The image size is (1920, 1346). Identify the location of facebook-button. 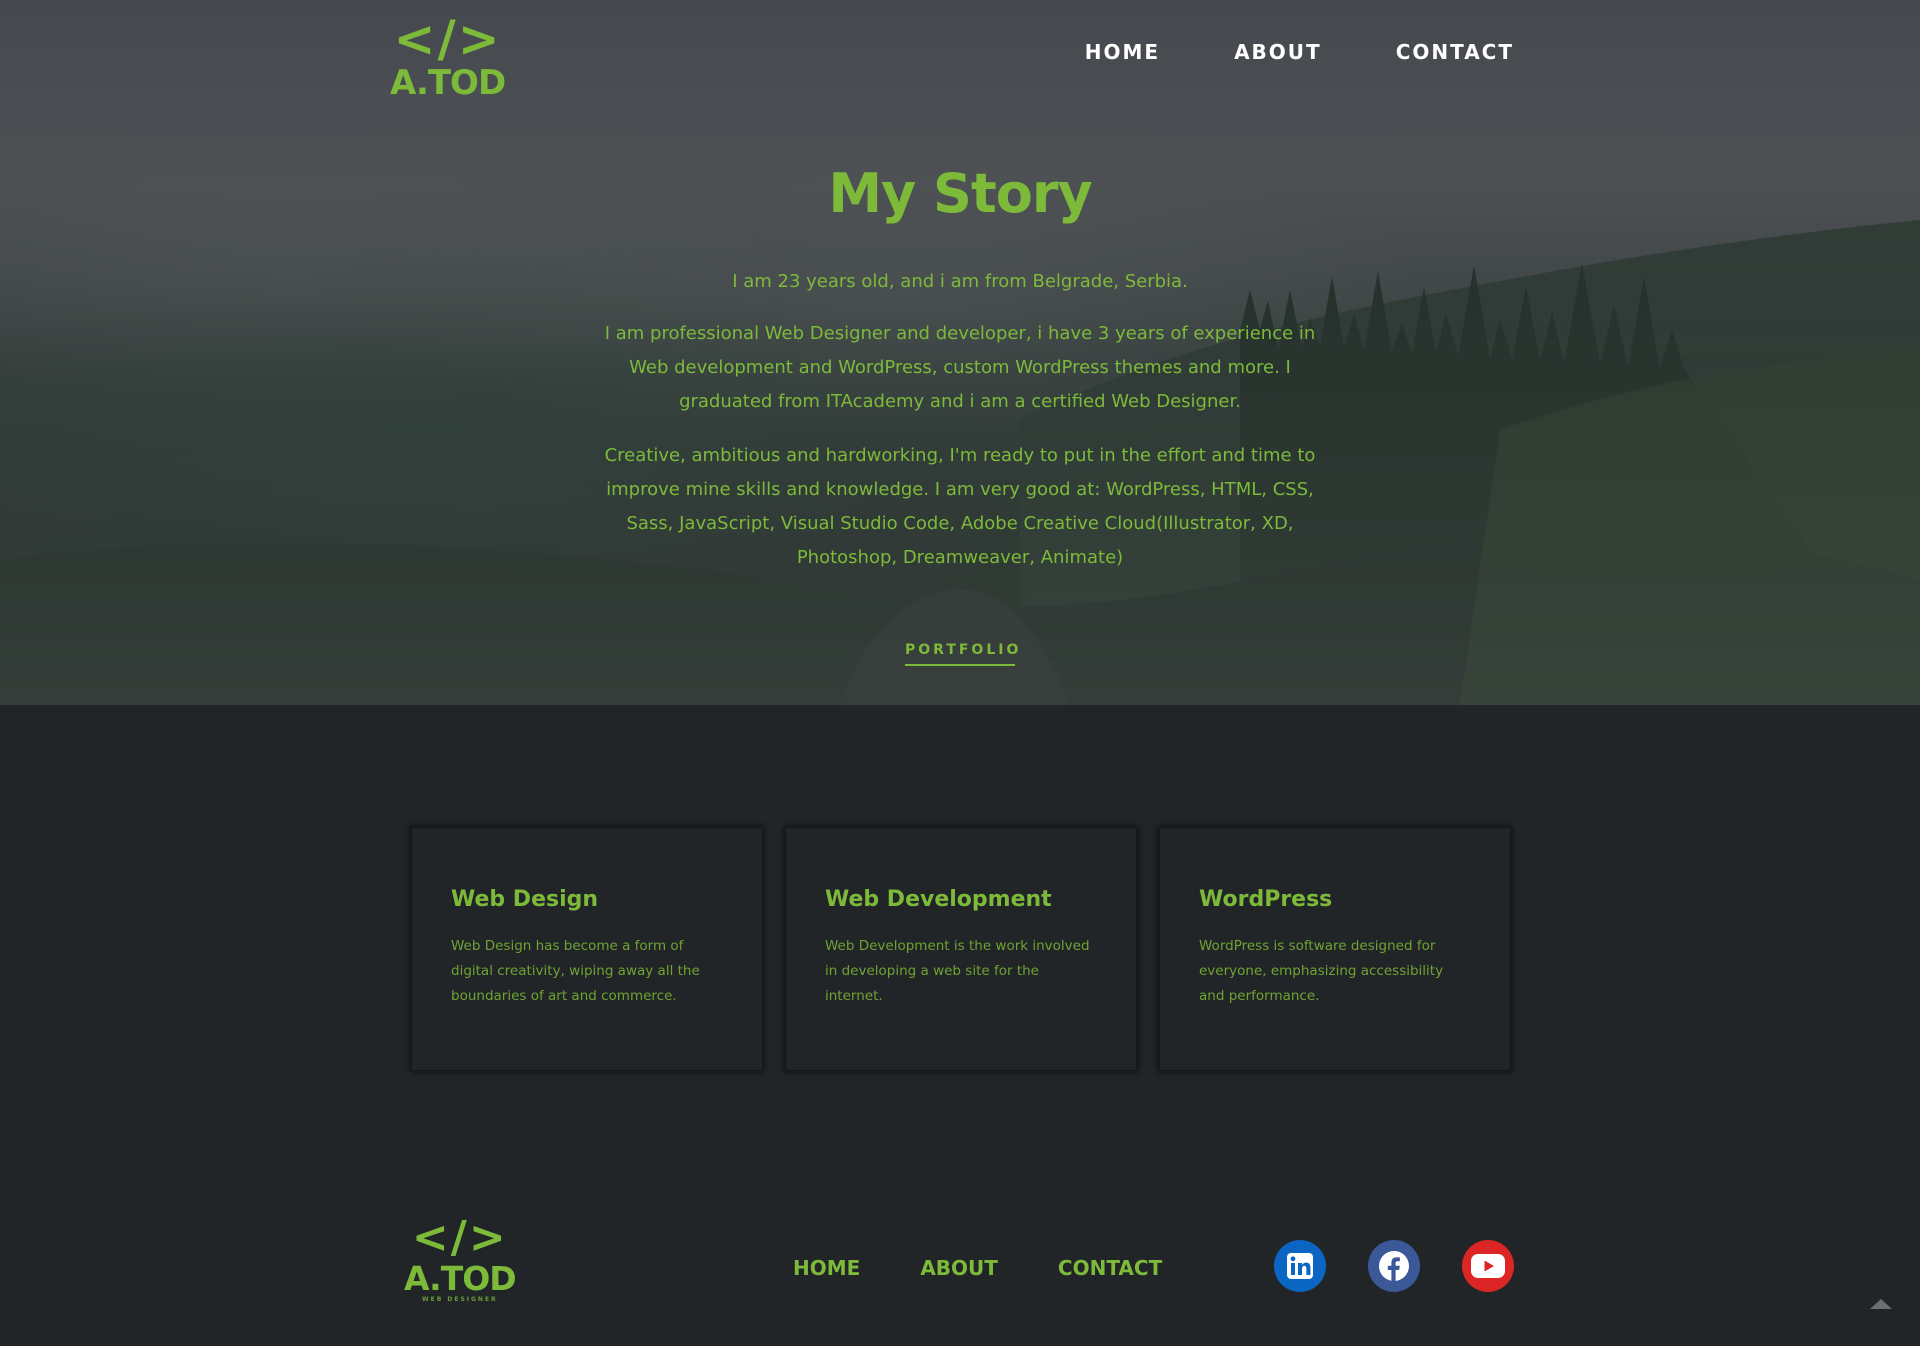
(1394, 1266).